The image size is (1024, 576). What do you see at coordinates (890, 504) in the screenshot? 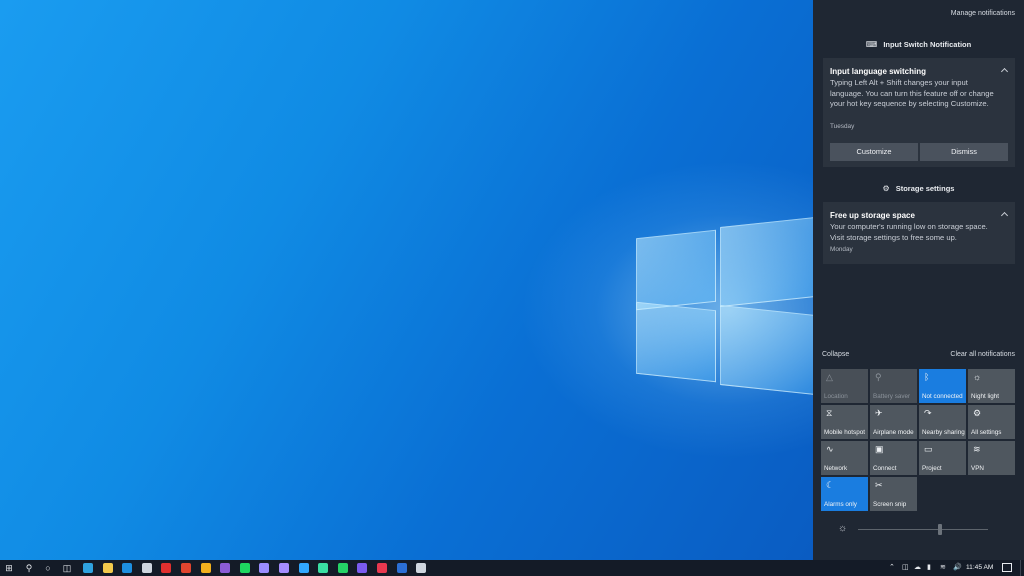
I see `quick-action-label: Screen snip` at bounding box center [890, 504].